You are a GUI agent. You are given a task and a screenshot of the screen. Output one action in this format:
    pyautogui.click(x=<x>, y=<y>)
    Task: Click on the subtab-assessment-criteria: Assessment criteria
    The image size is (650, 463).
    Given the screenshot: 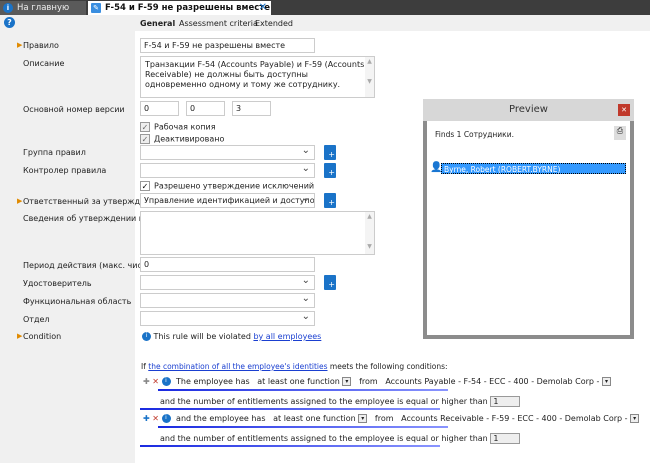 What is the action you would take?
    pyautogui.click(x=218, y=23)
    